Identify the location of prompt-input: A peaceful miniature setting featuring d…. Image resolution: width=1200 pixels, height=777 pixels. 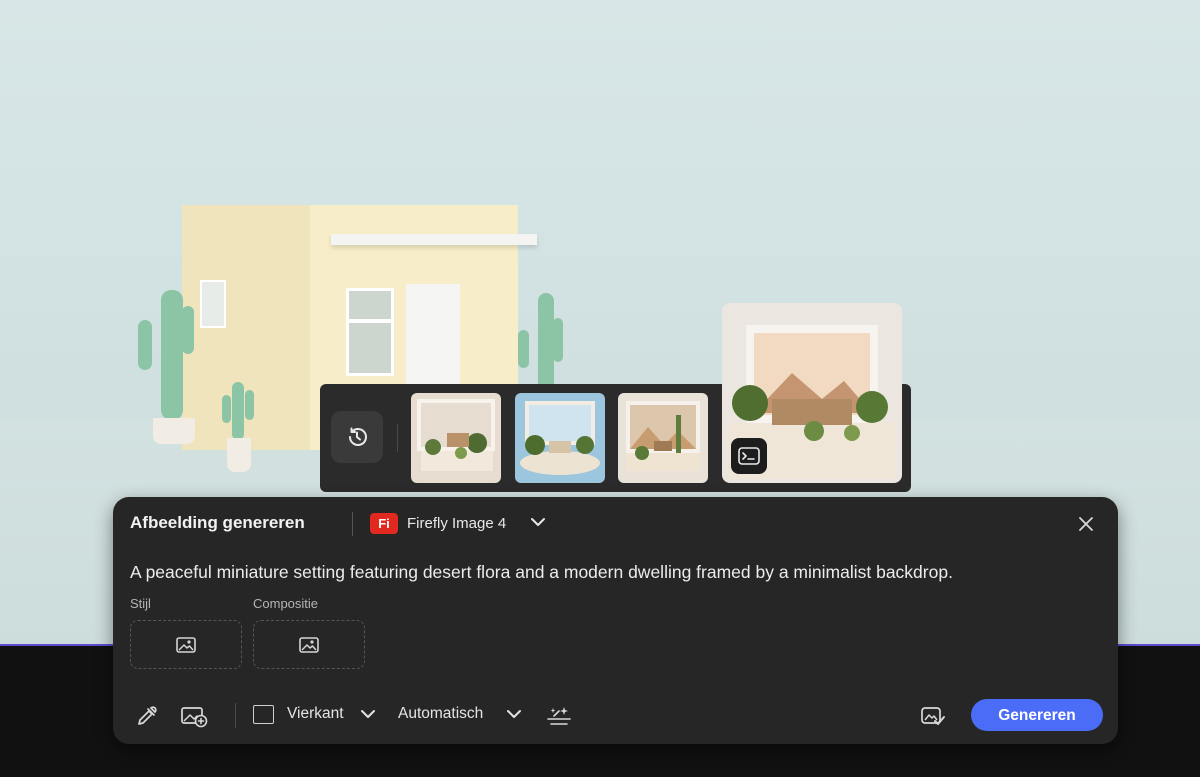
(541, 572).